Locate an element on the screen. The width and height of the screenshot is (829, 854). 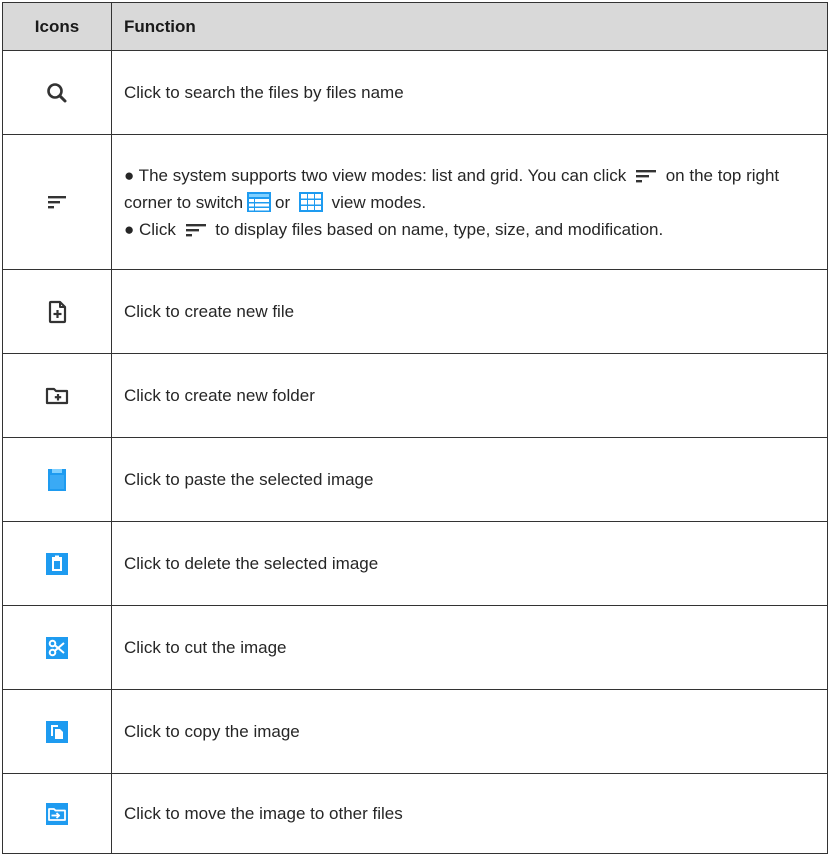
function-cell: Click to delete the selected image is located at coordinates (469, 563).